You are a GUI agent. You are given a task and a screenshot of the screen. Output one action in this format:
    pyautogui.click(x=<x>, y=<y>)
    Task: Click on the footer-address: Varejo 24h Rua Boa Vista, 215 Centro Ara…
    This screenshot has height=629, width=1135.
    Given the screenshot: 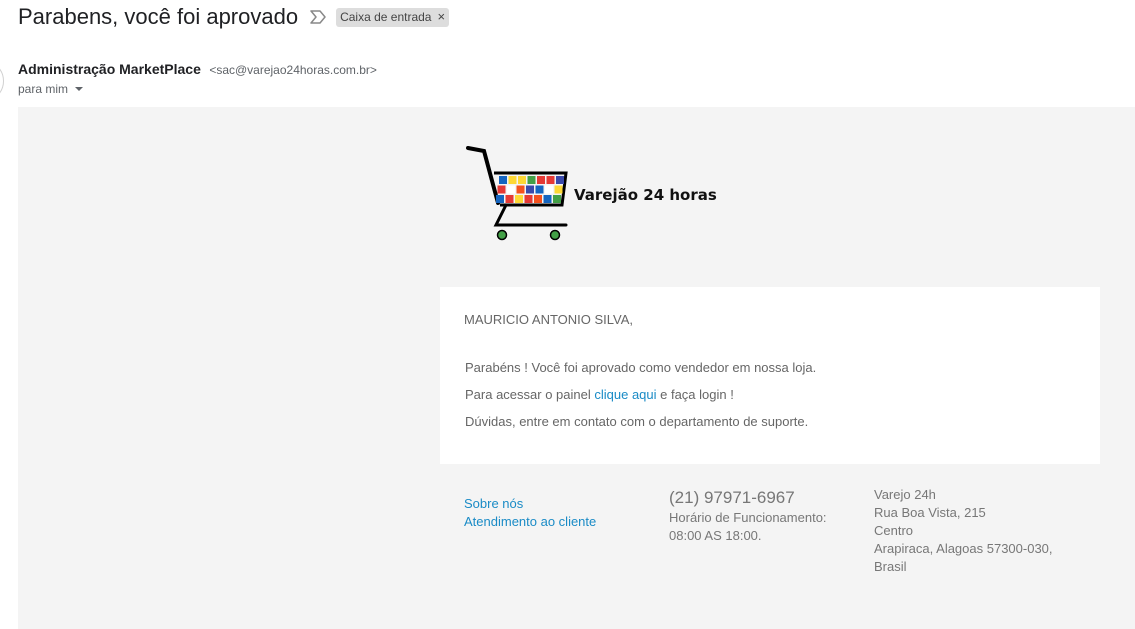 What is the action you would take?
    pyautogui.click(x=963, y=531)
    